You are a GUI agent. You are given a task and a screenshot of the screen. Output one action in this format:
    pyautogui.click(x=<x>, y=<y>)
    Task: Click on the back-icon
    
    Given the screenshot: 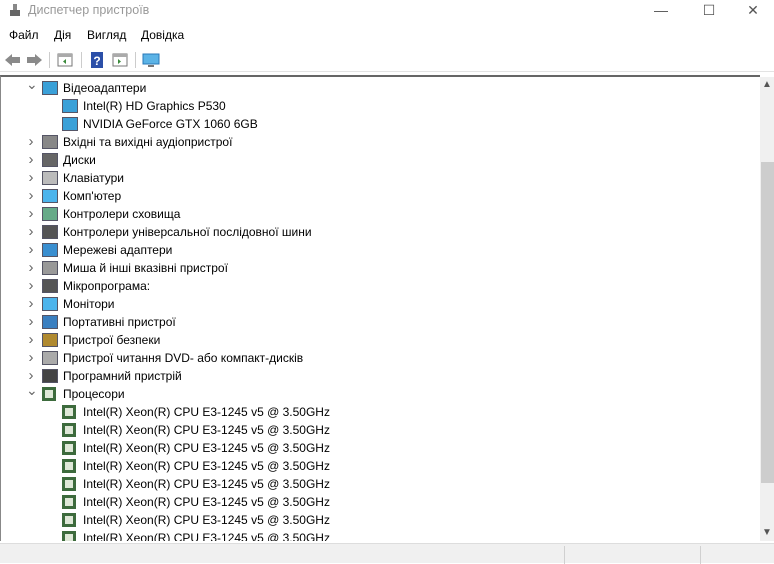 What is the action you would take?
    pyautogui.click(x=13, y=60)
    